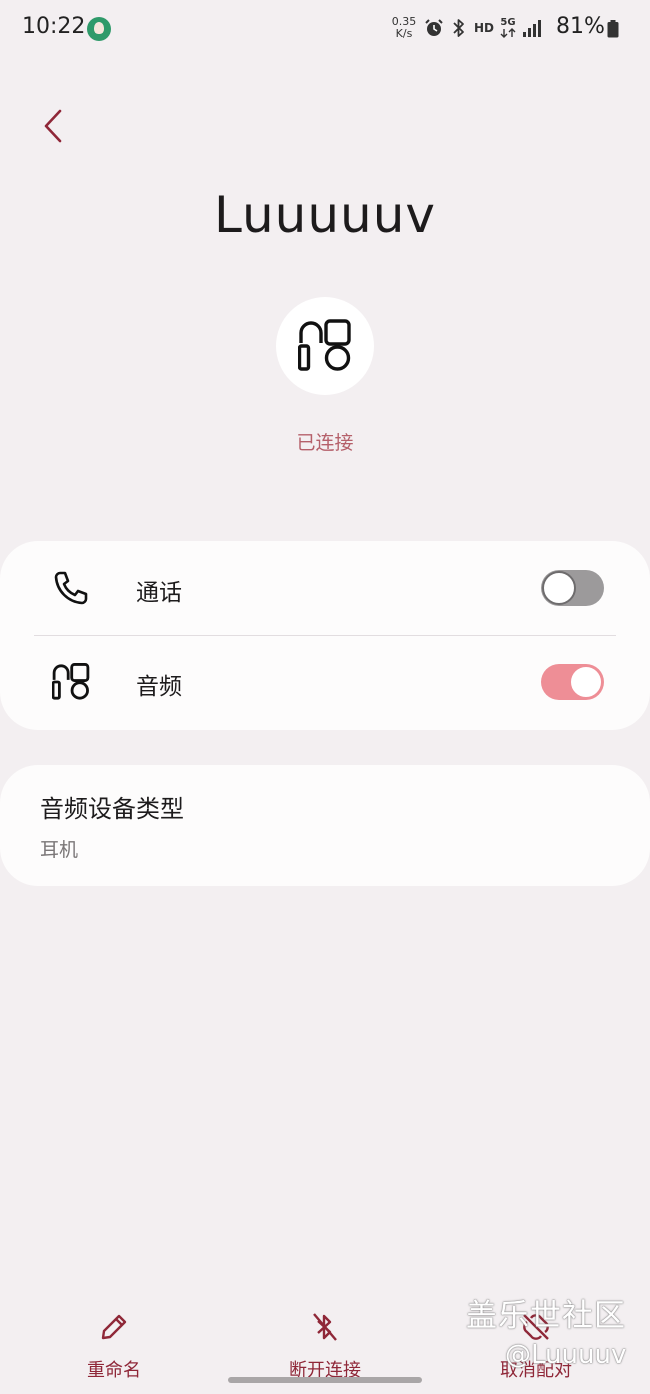  Describe the element at coordinates (325, 1380) in the screenshot. I see `home-indicator` at that location.